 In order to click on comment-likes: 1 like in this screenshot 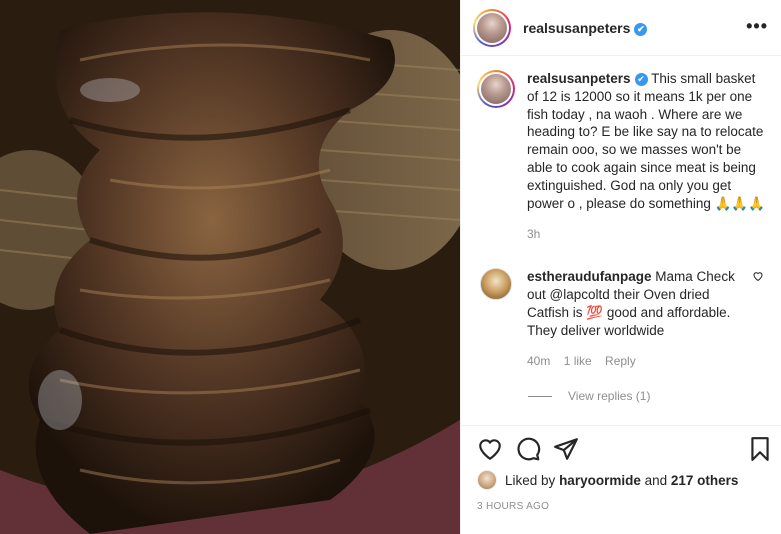, I will do `click(578, 361)`.